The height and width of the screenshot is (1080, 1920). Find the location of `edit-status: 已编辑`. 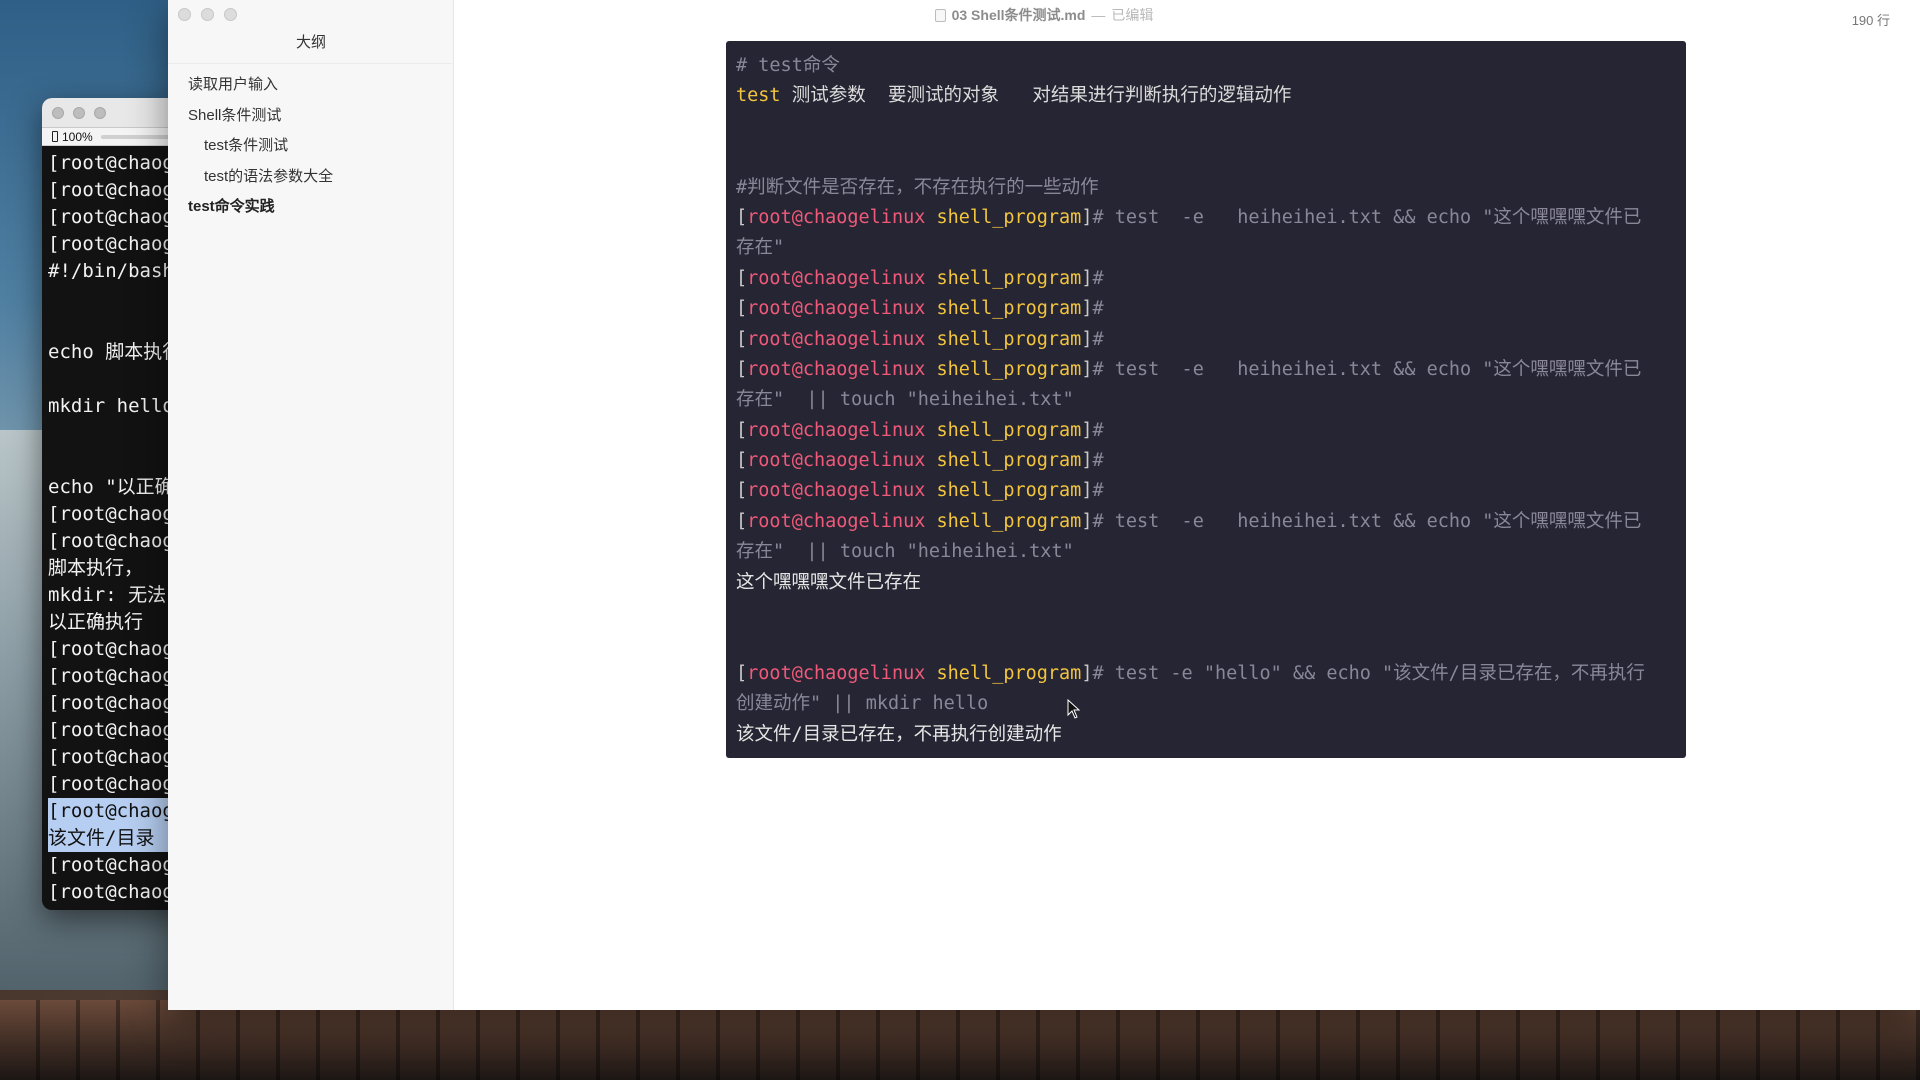

edit-status: 已编辑 is located at coordinates (1132, 15).